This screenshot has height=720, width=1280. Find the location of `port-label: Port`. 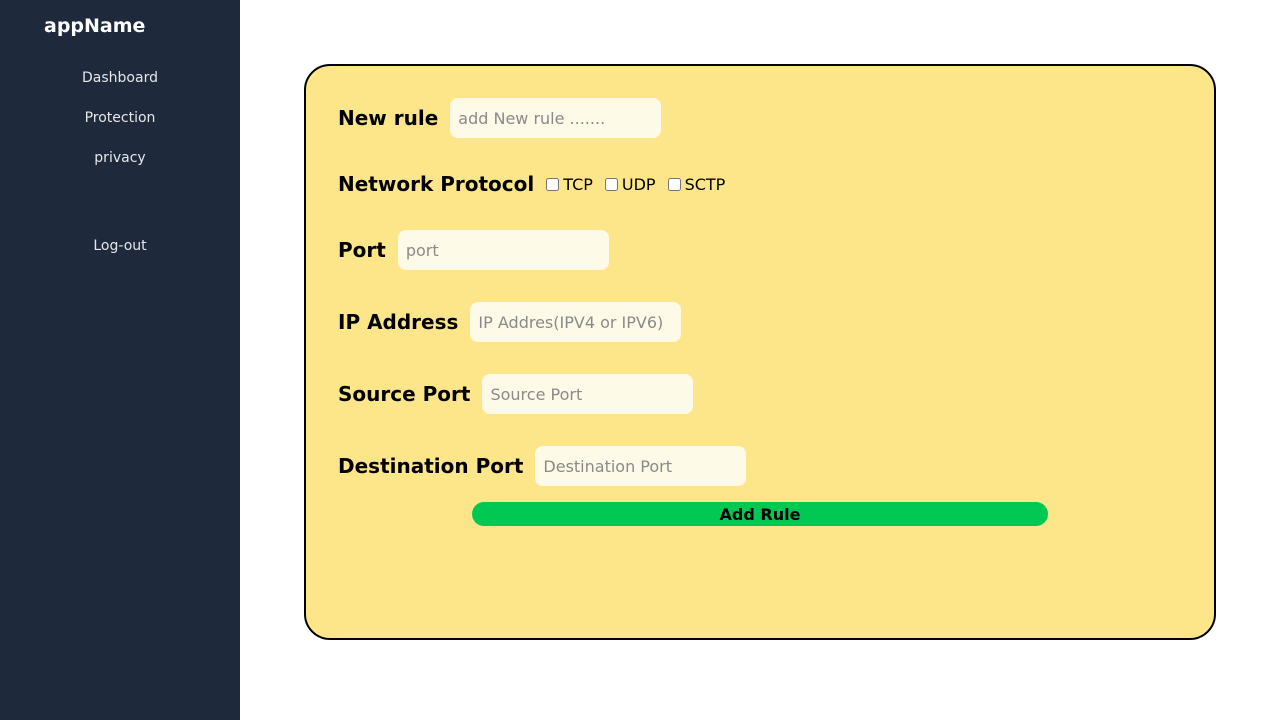

port-label: Port is located at coordinates (362, 250).